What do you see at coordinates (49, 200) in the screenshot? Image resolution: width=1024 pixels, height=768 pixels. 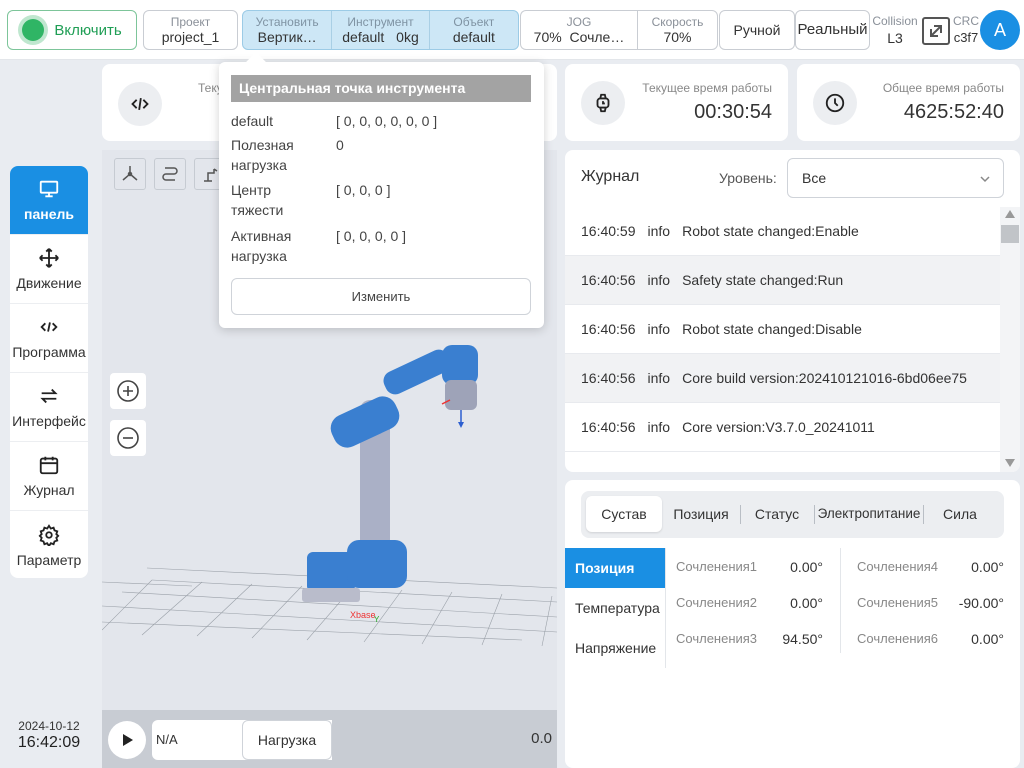 I see `sidebar-item-panel: панель` at bounding box center [49, 200].